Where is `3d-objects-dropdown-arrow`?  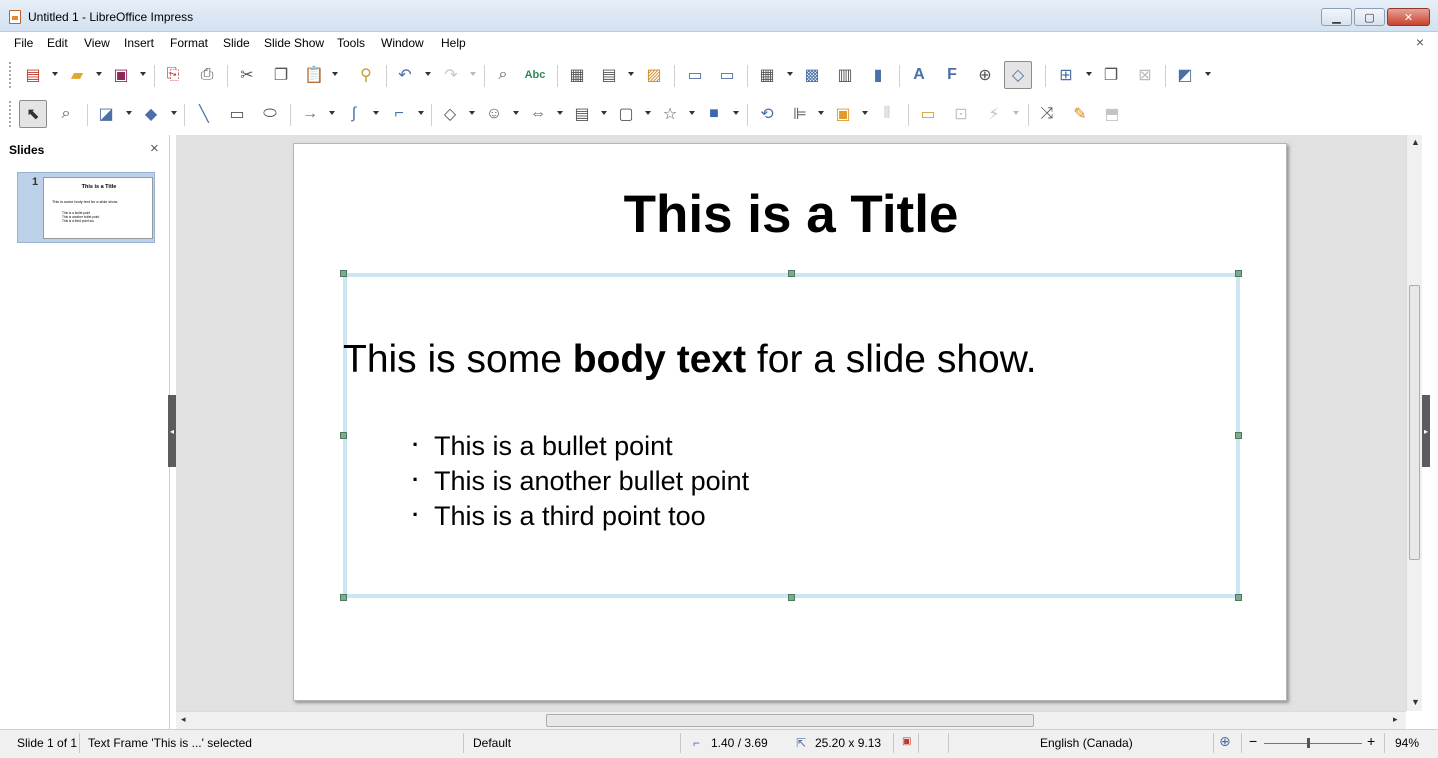 3d-objects-dropdown-arrow is located at coordinates (736, 113).